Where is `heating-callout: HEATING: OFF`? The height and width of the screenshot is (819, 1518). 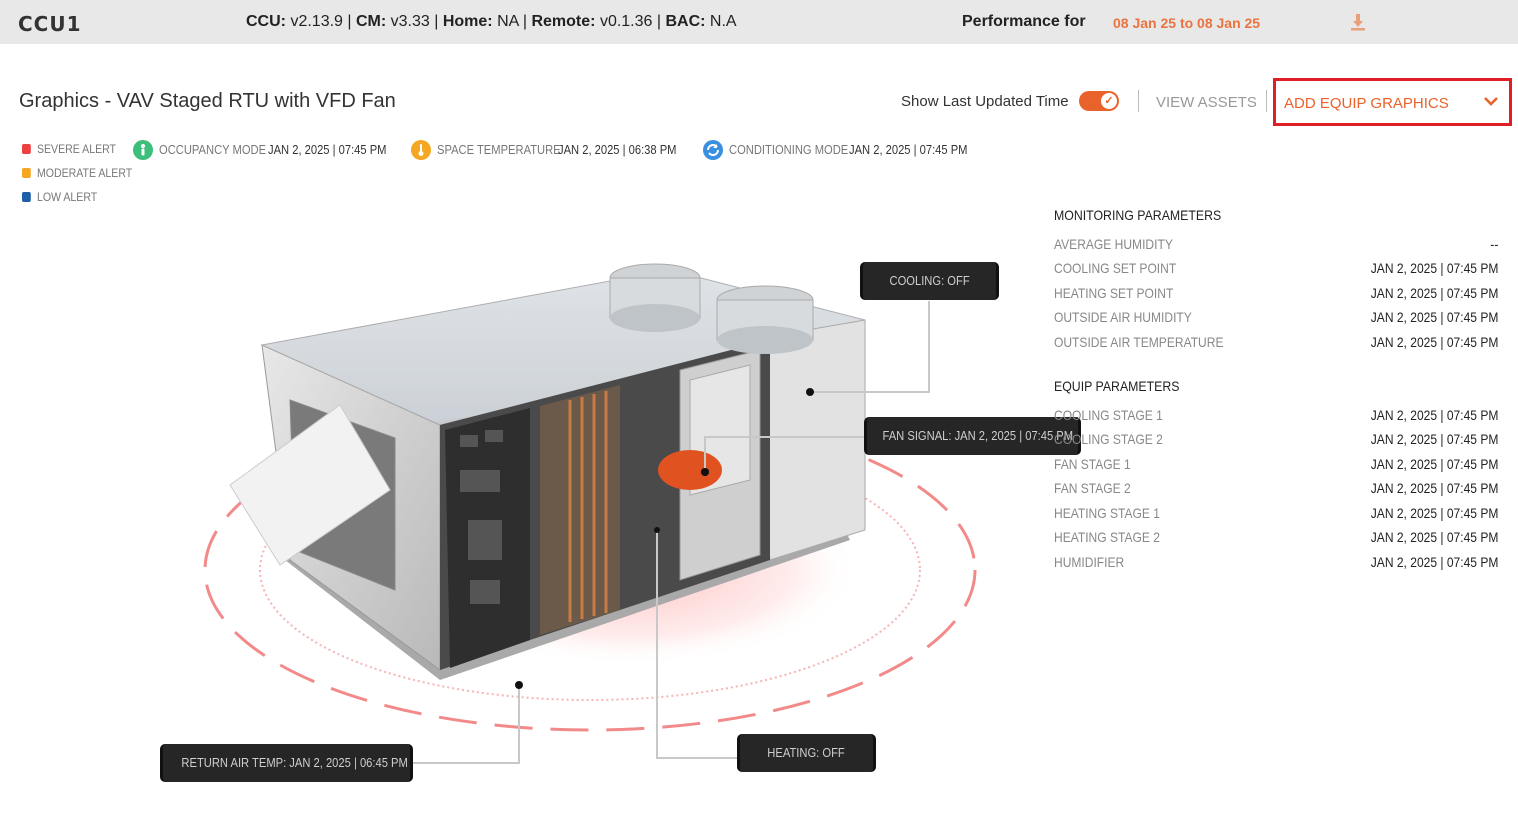
heating-callout: HEATING: OFF is located at coordinates (806, 753).